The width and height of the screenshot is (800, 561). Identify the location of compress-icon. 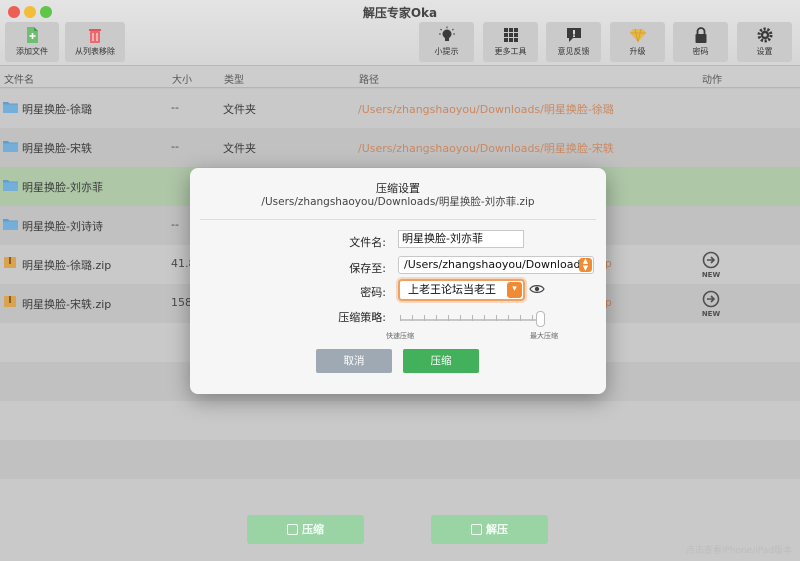
(292, 529).